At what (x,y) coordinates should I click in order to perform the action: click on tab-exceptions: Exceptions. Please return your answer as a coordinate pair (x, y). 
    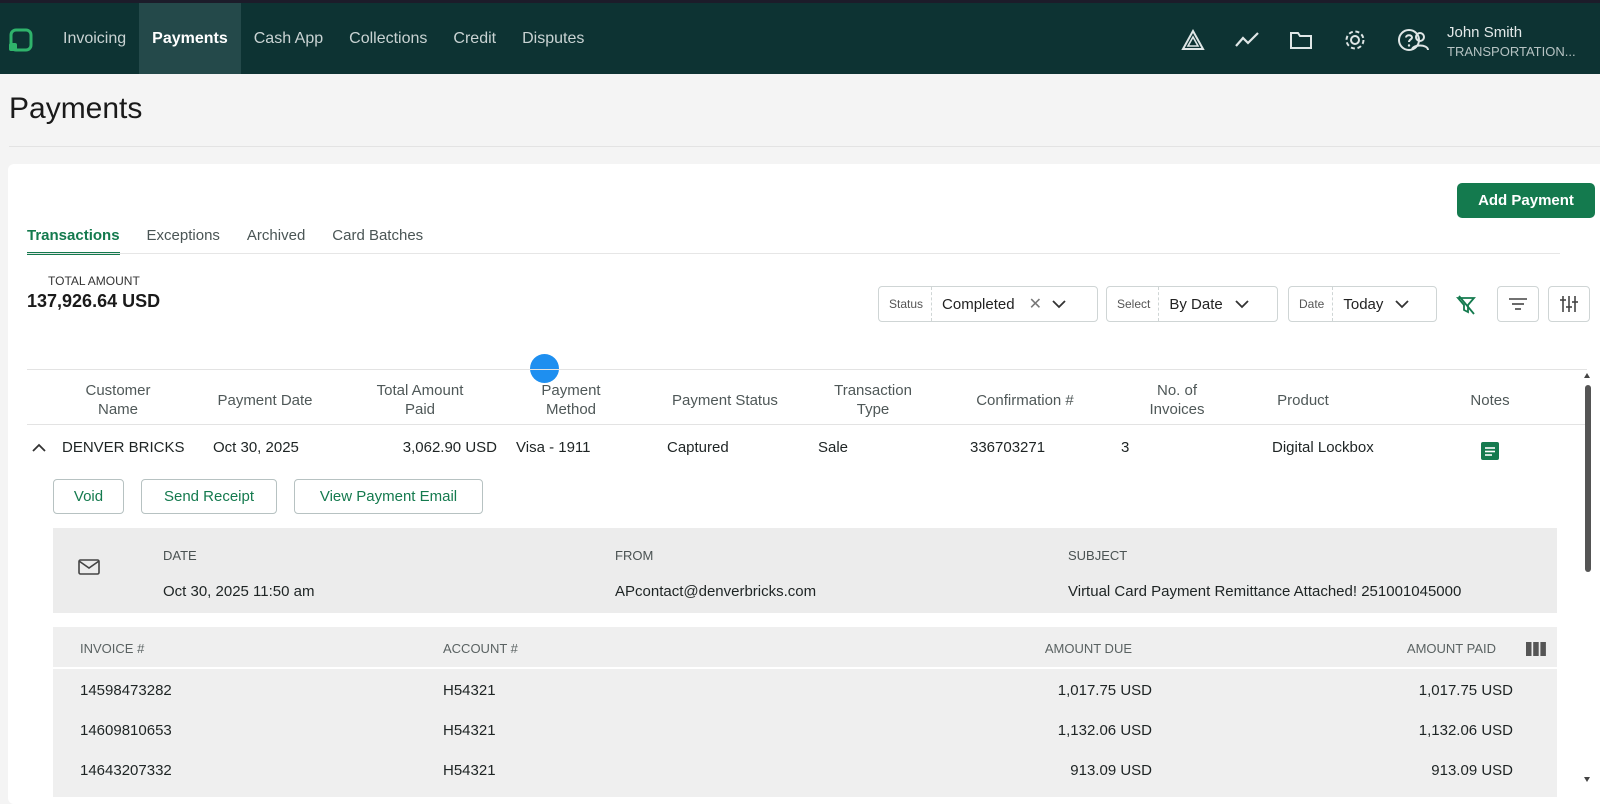
    Looking at the image, I should click on (183, 239).